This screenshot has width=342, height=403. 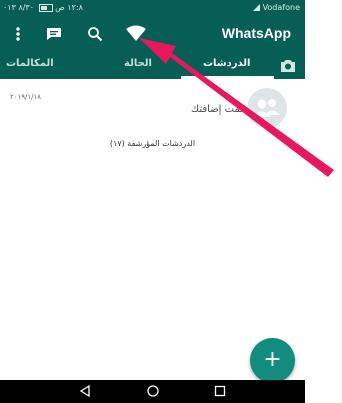 I want to click on tab-bar: الدردشات الحالة المكالمات, so click(x=152, y=65).